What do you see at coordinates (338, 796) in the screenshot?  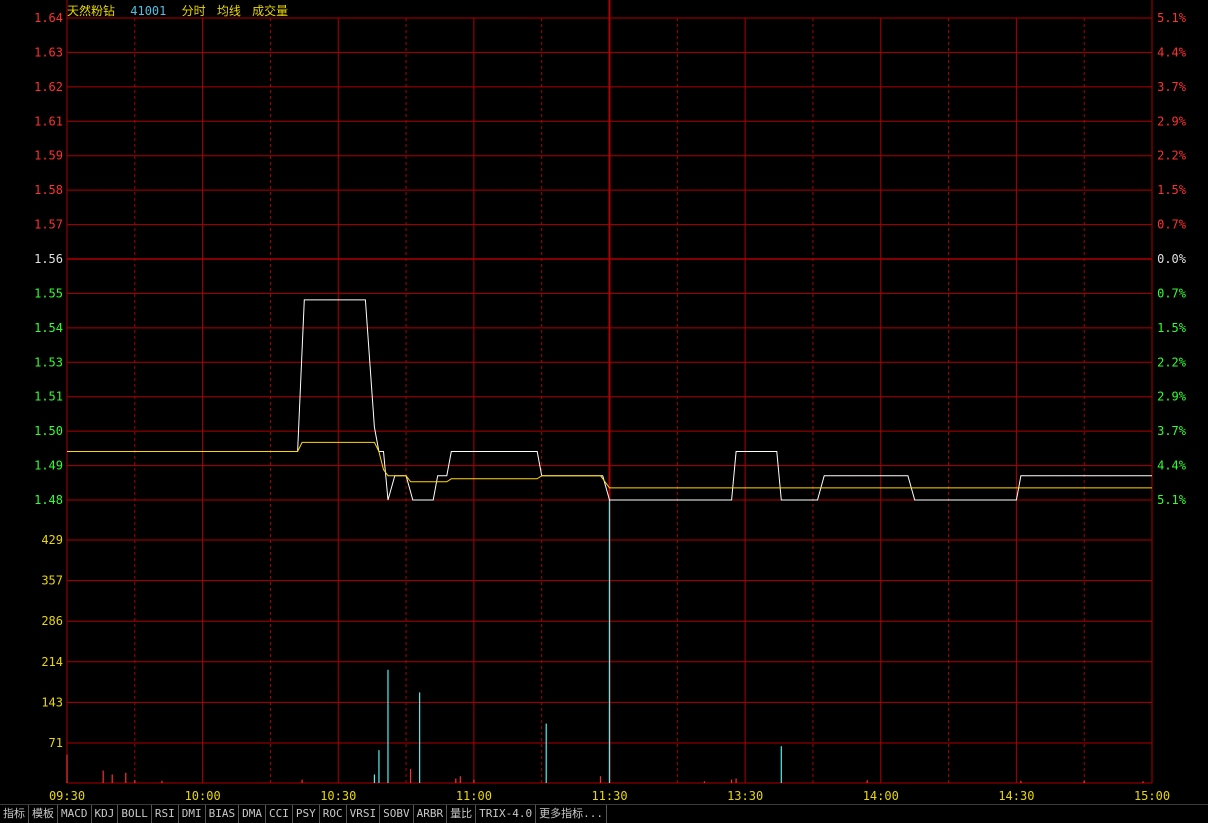 I see `time-tick-label: 10:30` at bounding box center [338, 796].